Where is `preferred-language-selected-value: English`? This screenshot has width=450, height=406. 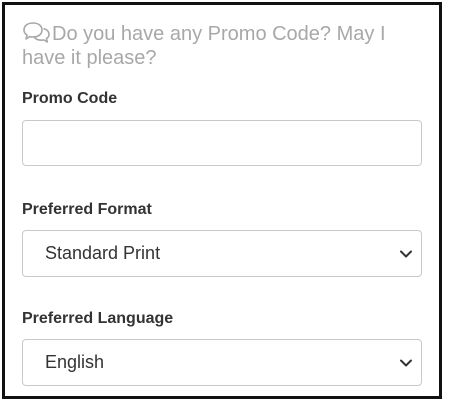
preferred-language-selected-value: English is located at coordinates (75, 362).